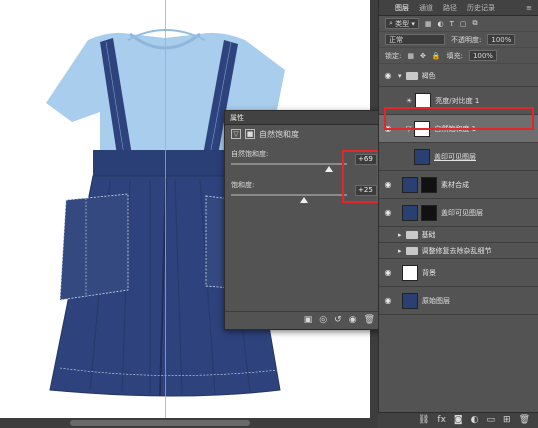  What do you see at coordinates (393, 55) in the screenshot?
I see `lock-label: 锁定:` at bounding box center [393, 55].